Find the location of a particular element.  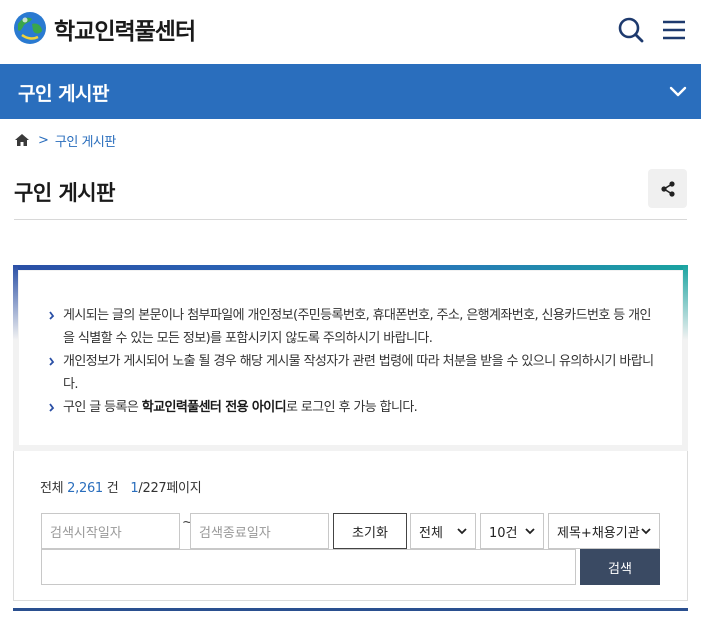

reset-button: 초기화 is located at coordinates (370, 531).